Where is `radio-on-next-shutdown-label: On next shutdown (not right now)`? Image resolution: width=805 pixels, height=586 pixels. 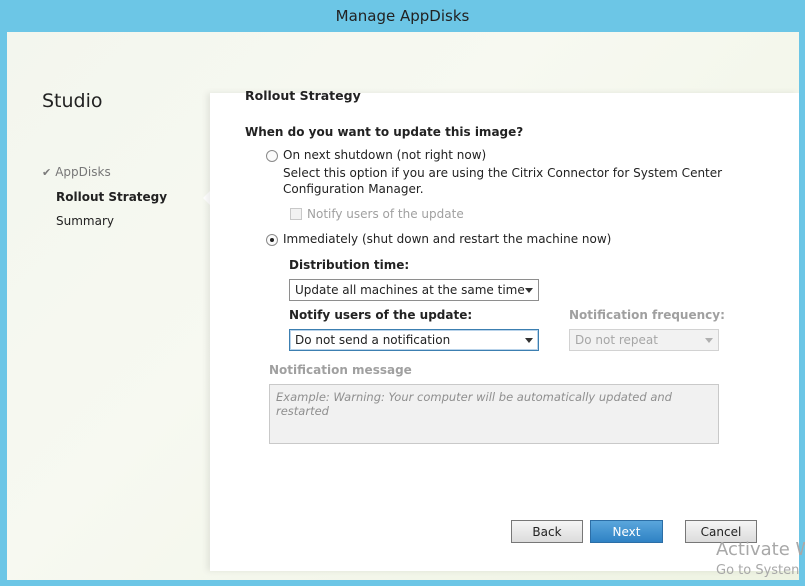 radio-on-next-shutdown-label: On next shutdown (not right now) is located at coordinates (384, 155).